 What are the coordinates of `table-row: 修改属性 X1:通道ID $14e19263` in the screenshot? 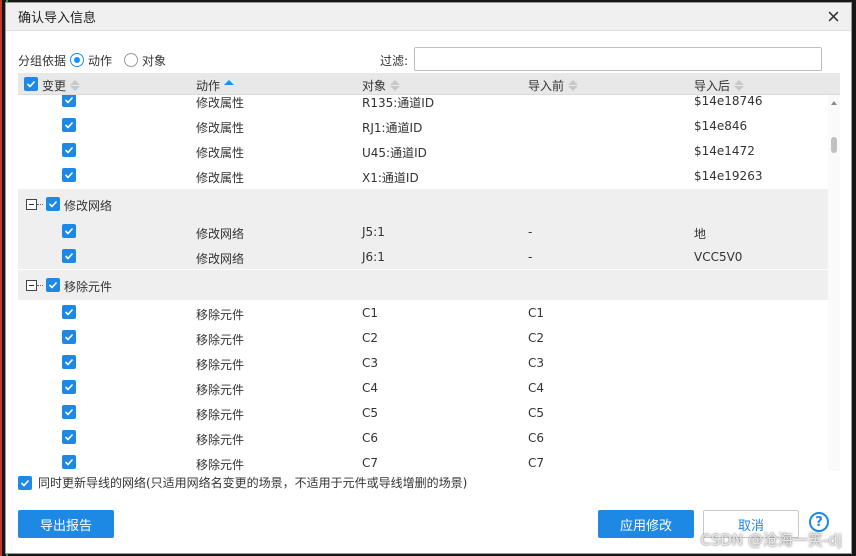 It's located at (423, 175).